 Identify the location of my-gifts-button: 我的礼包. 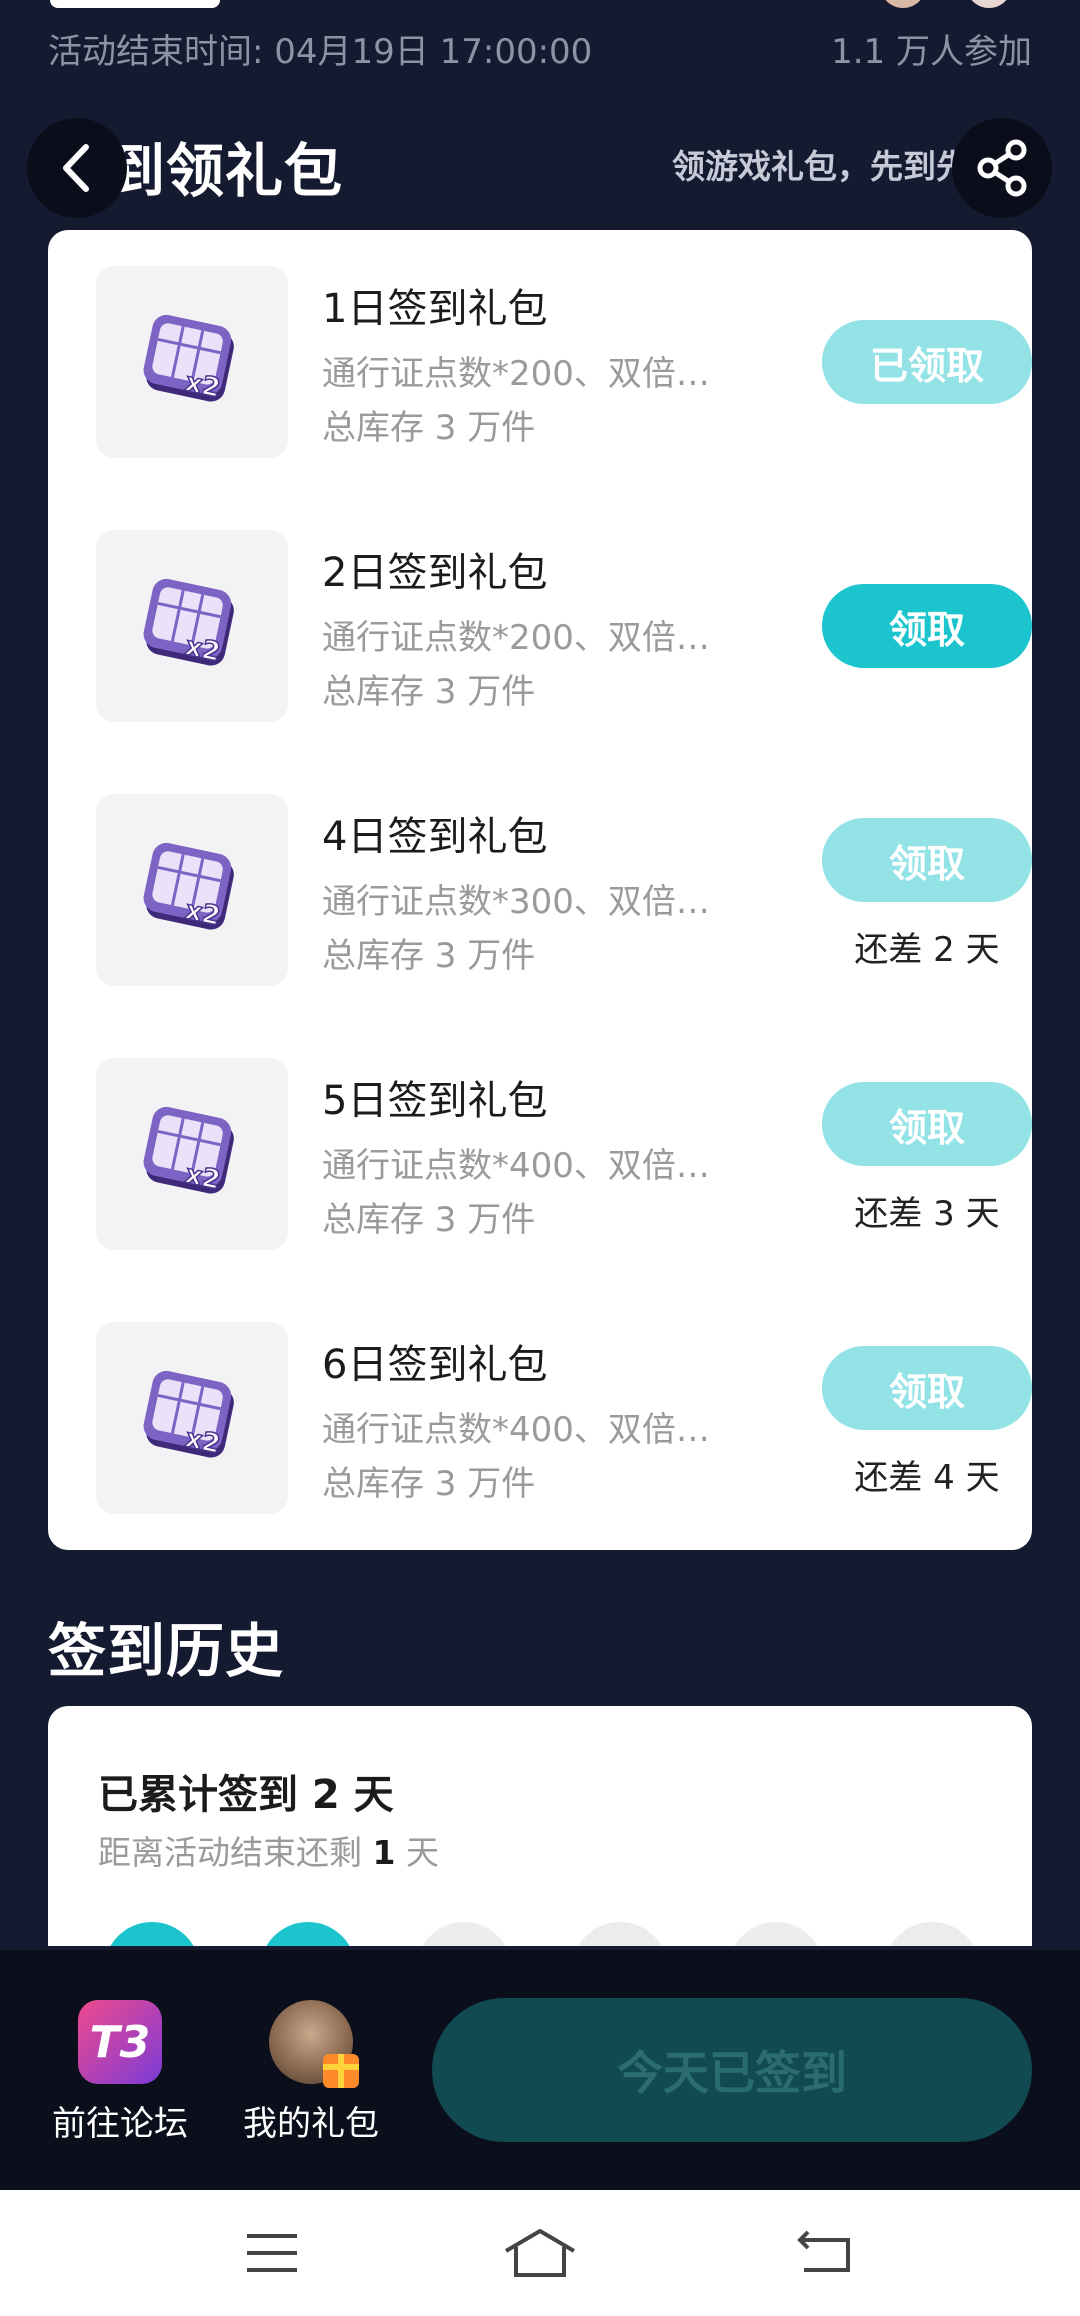
(311, 2072).